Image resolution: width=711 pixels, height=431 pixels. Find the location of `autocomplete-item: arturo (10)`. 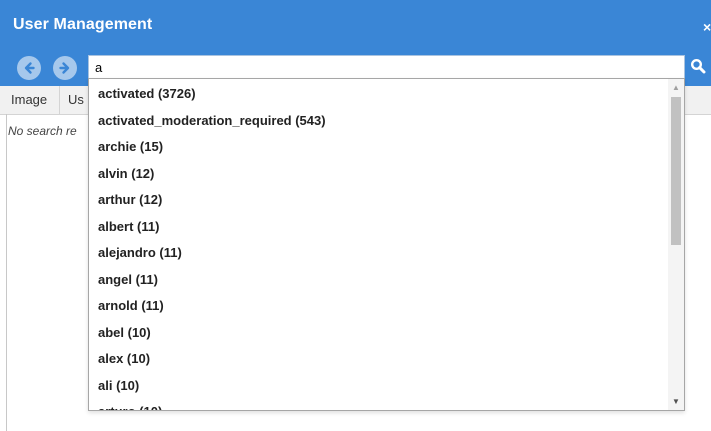

autocomplete-item: arturo (10) is located at coordinates (378, 404).